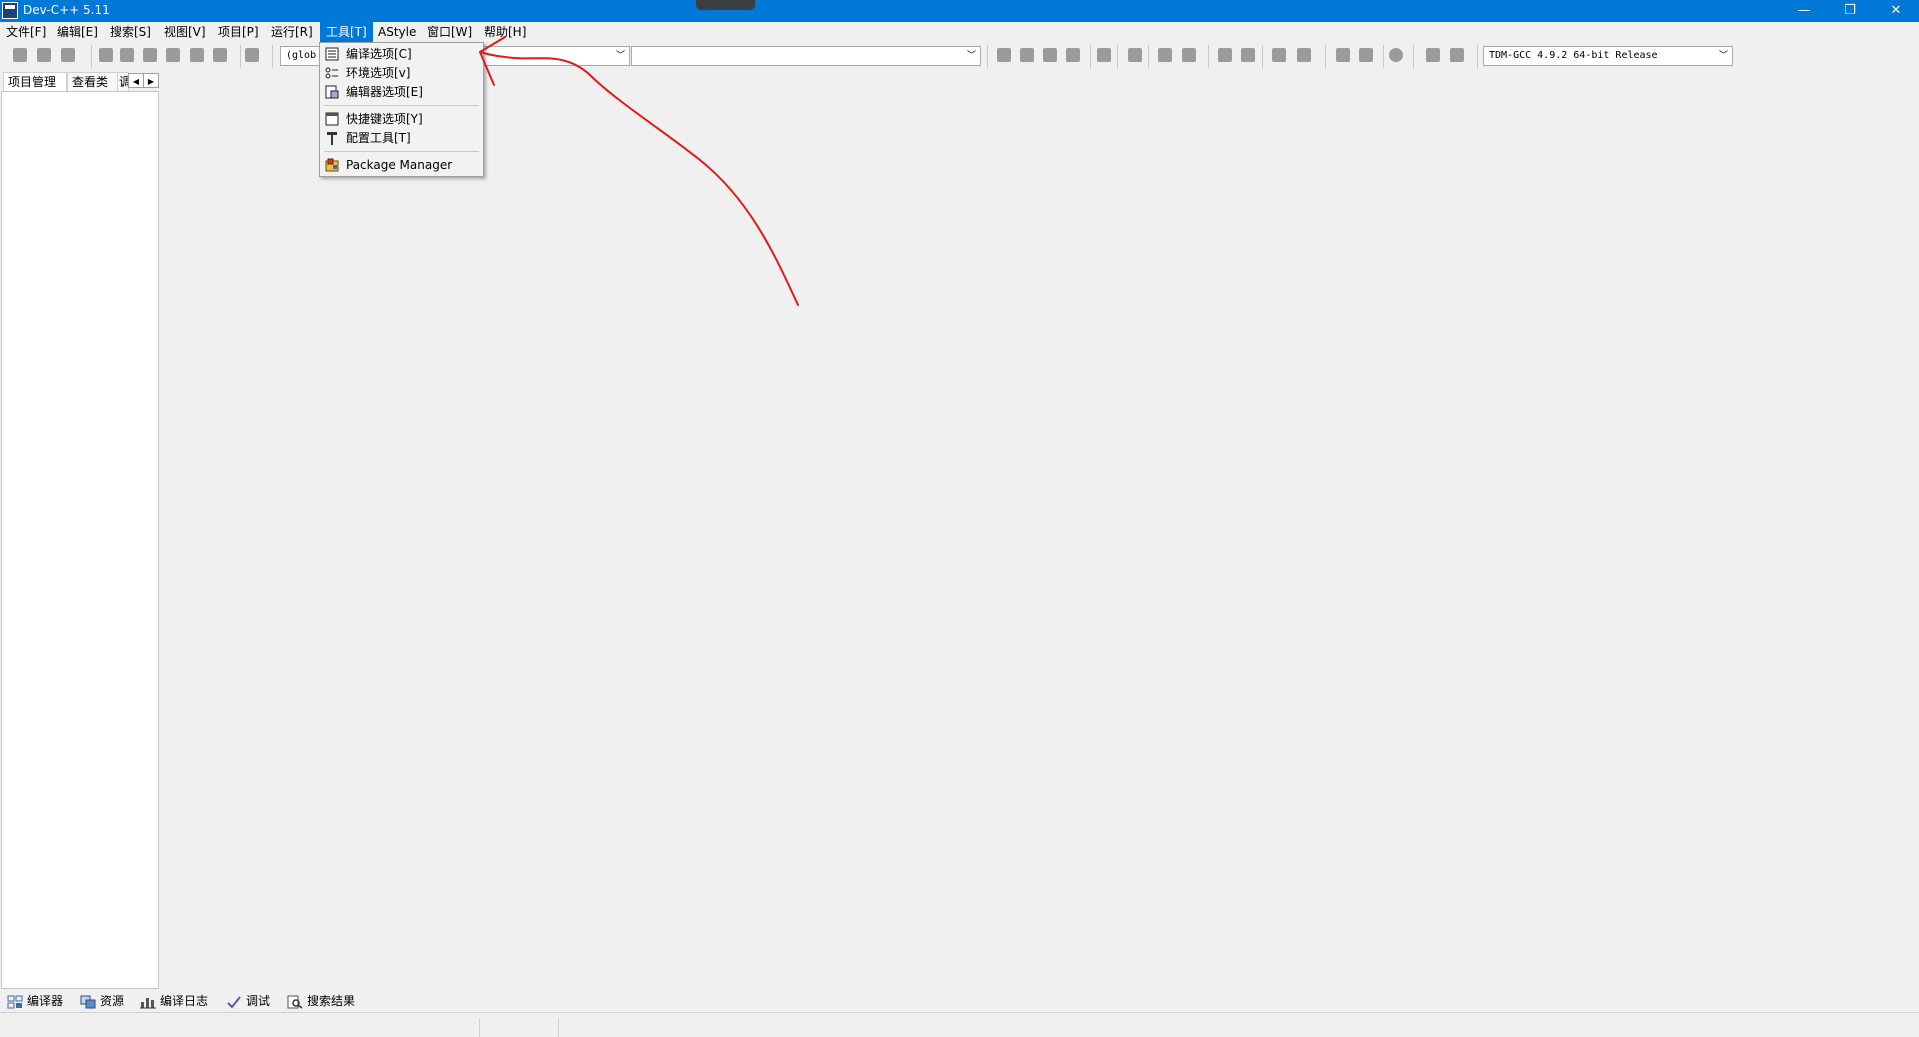  Describe the element at coordinates (80, 540) in the screenshot. I see `project-tree-panel` at that location.